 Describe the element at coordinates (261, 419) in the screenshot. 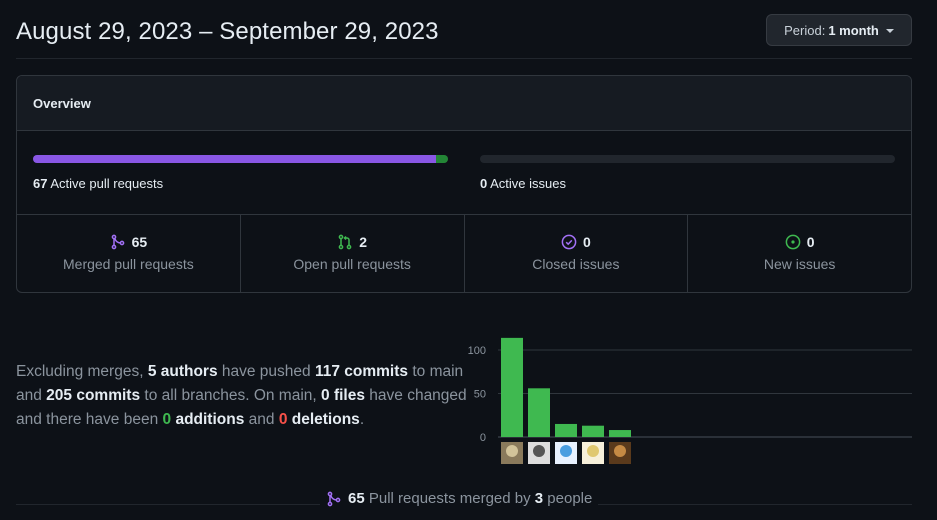

I see `summary-text: and` at that location.